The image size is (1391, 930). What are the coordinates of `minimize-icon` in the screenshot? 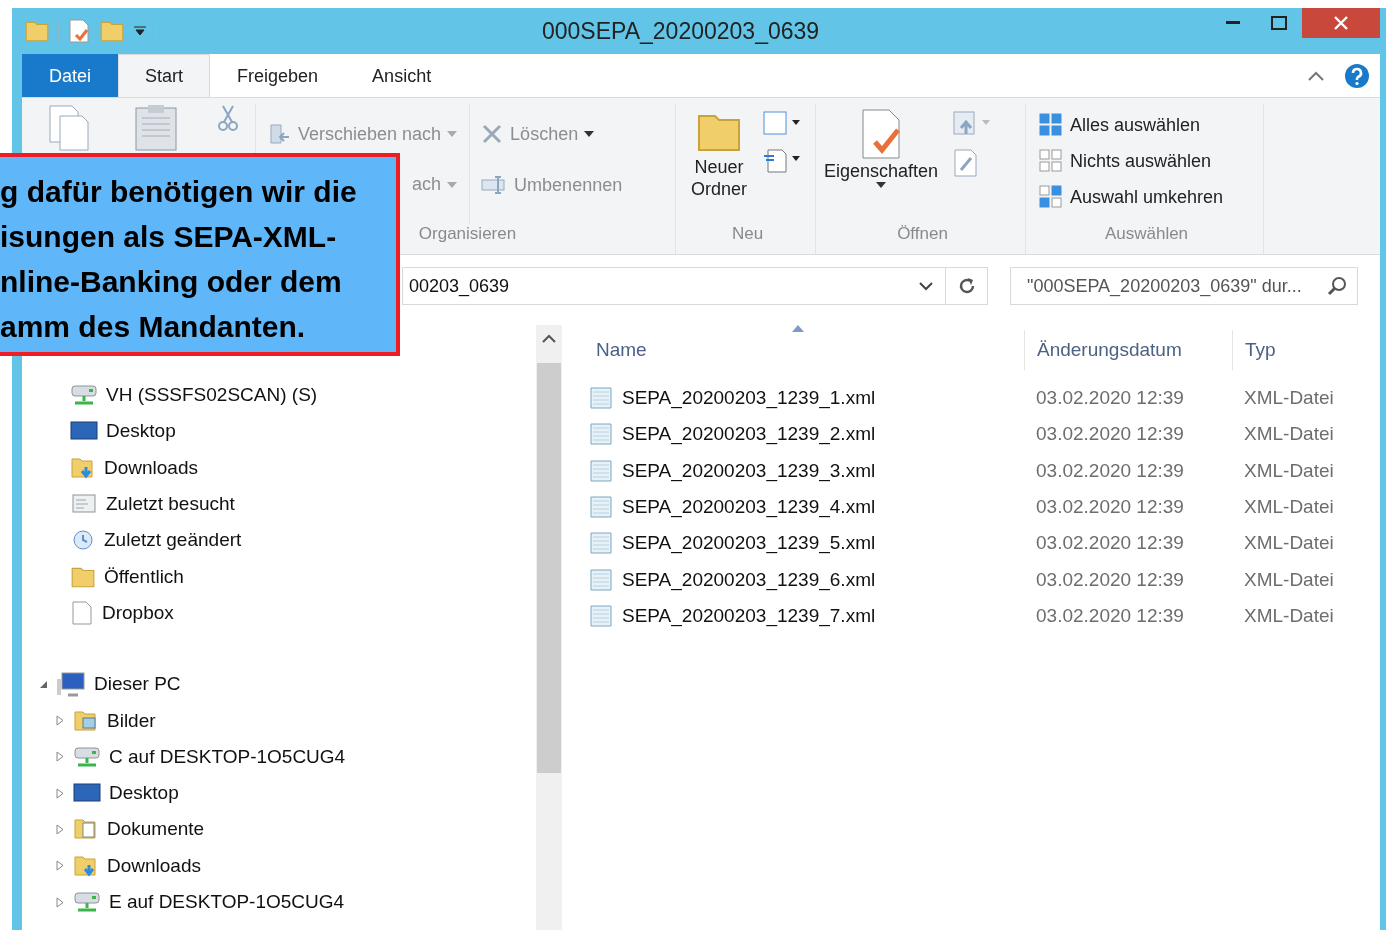 It's located at (1233, 23).